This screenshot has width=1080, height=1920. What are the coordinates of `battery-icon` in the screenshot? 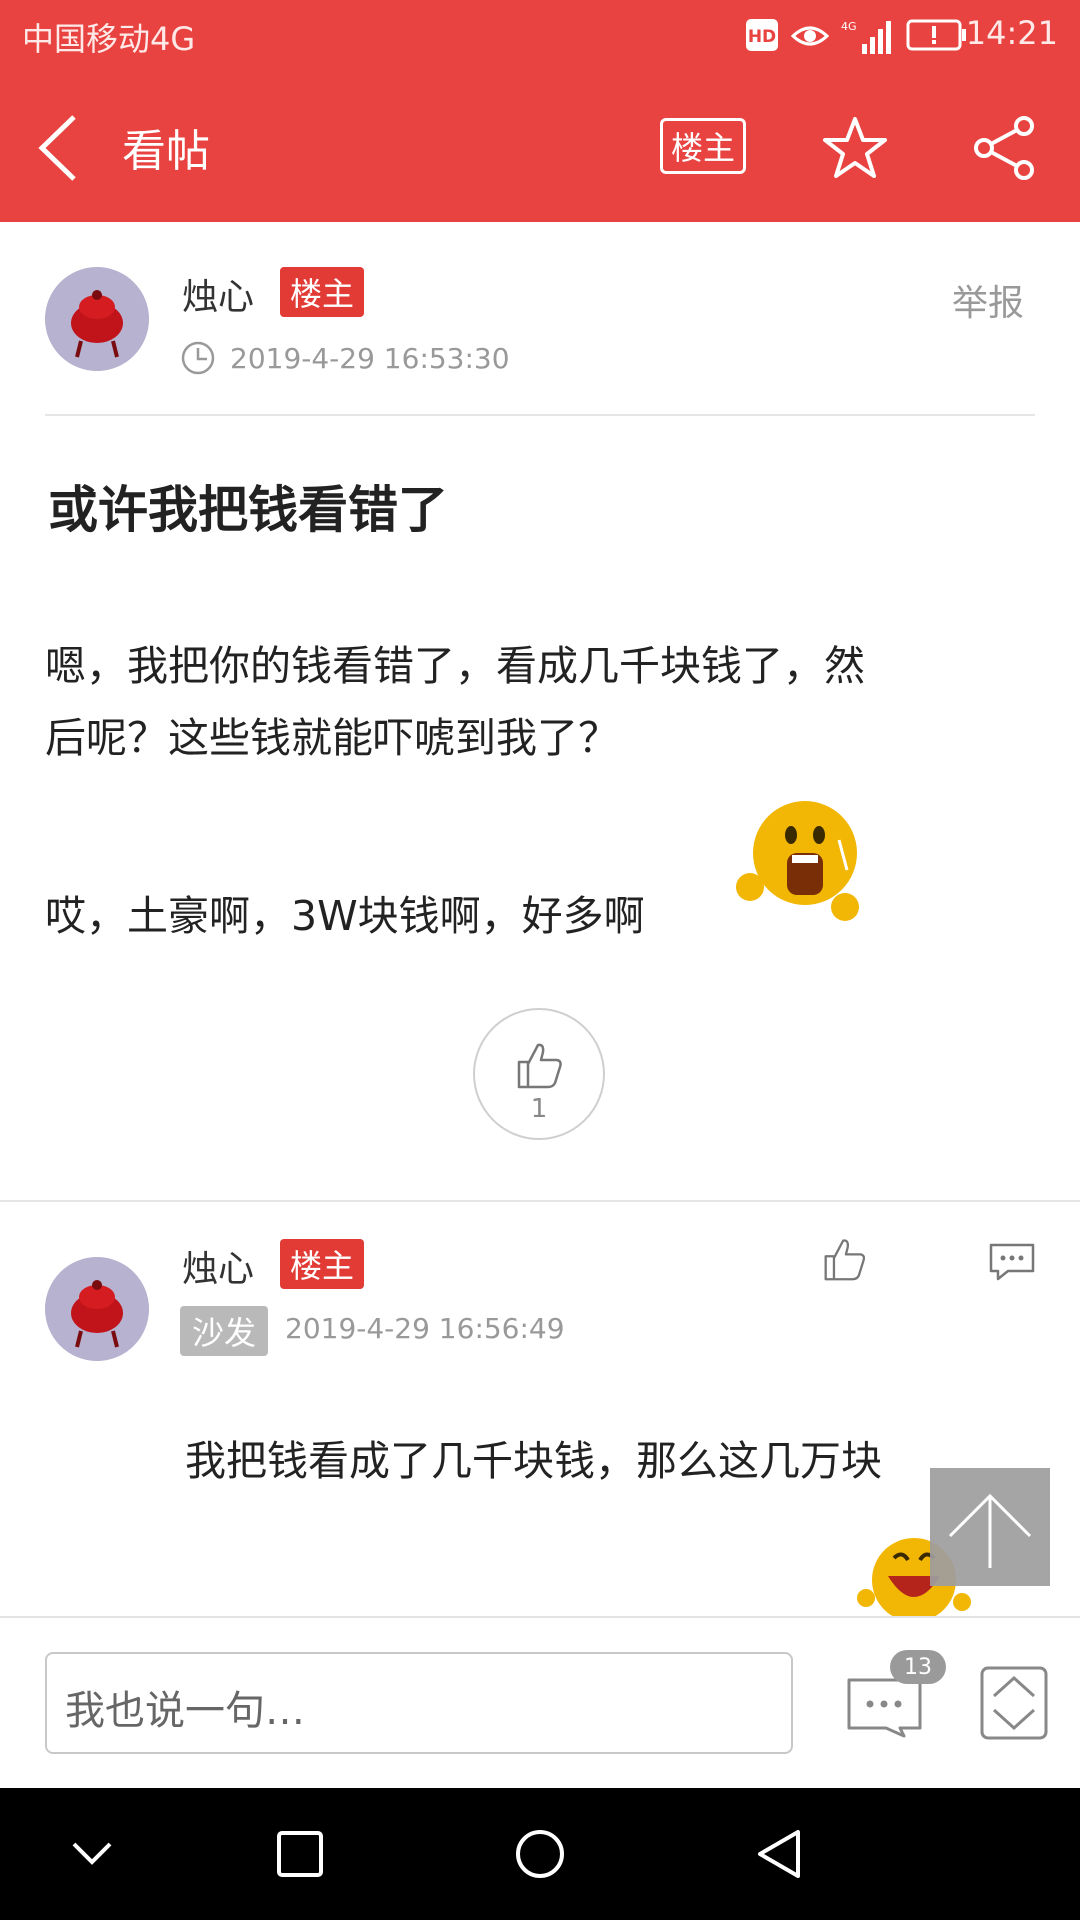 It's located at (937, 36).